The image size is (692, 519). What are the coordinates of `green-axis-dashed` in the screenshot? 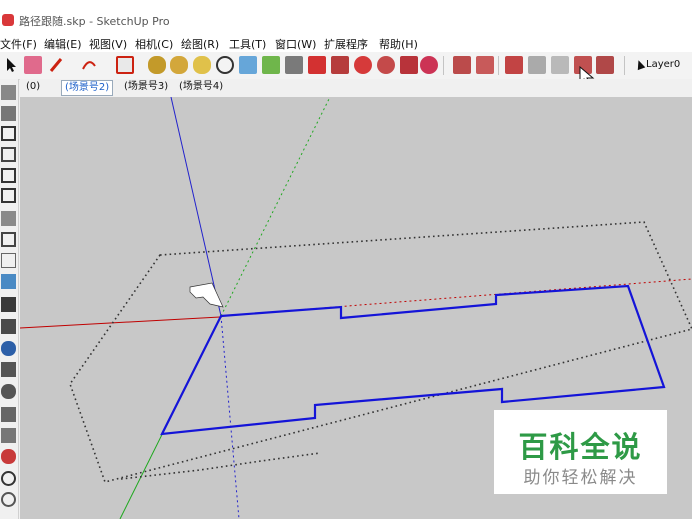 It's located at (275, 207).